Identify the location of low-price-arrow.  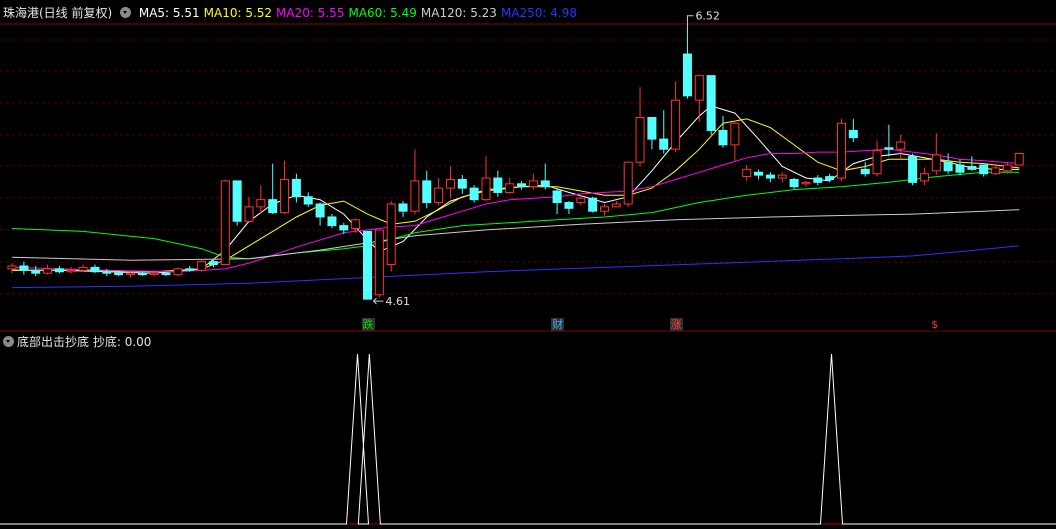
(378, 301).